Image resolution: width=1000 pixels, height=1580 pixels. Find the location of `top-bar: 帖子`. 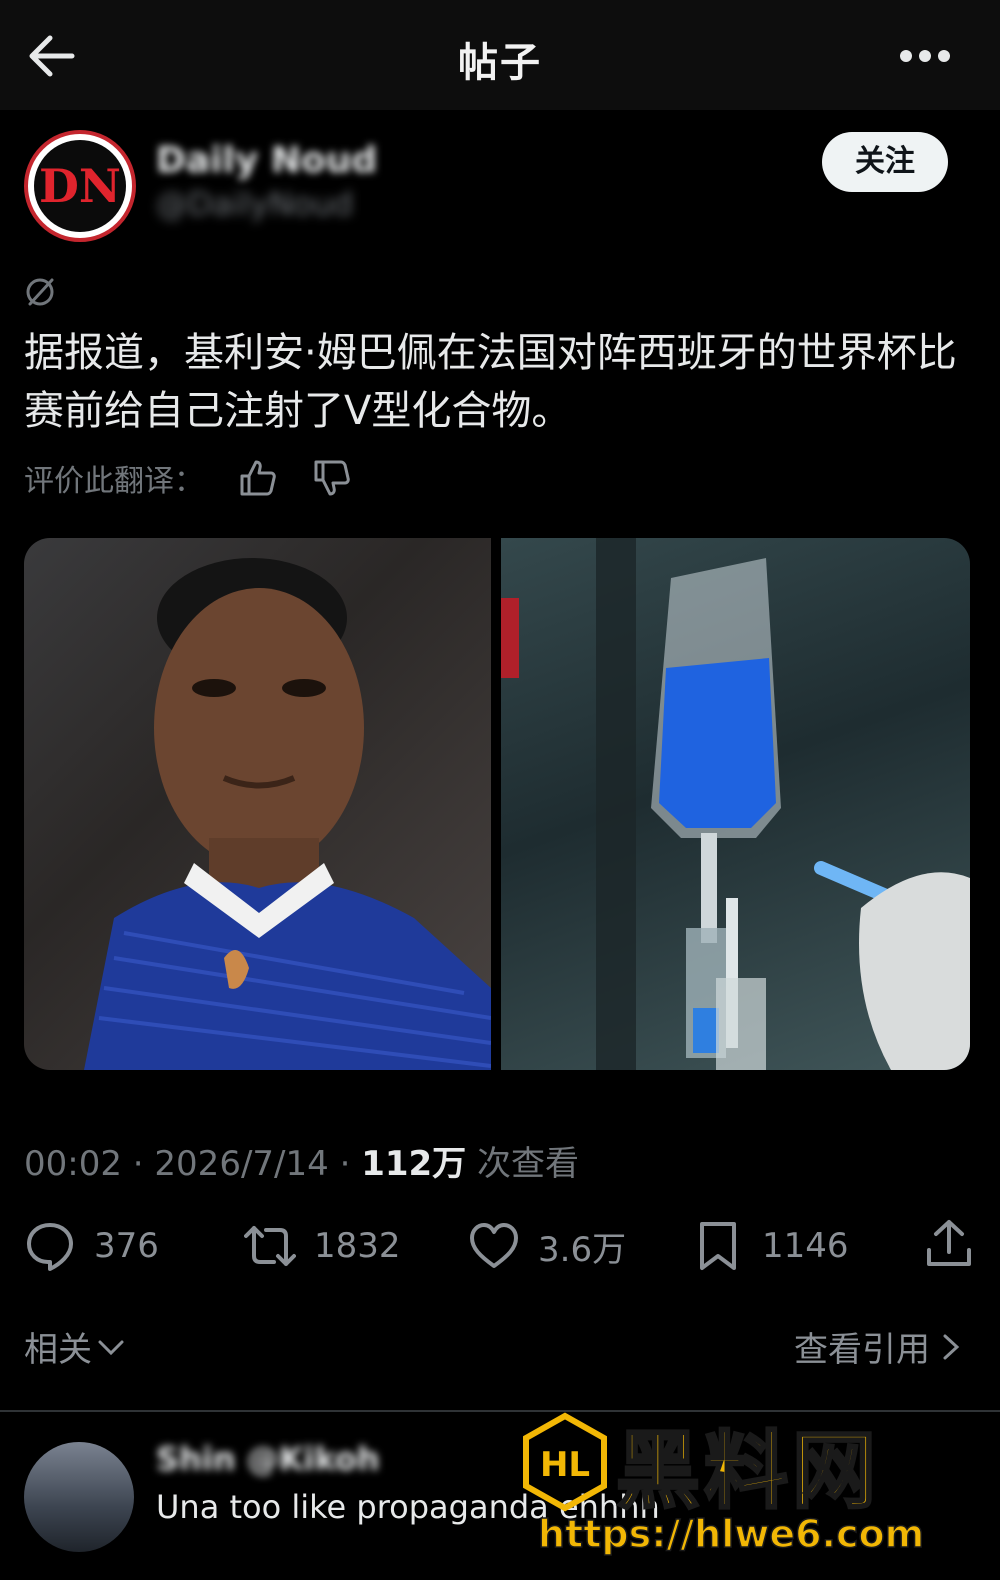

top-bar: 帖子 is located at coordinates (500, 55).